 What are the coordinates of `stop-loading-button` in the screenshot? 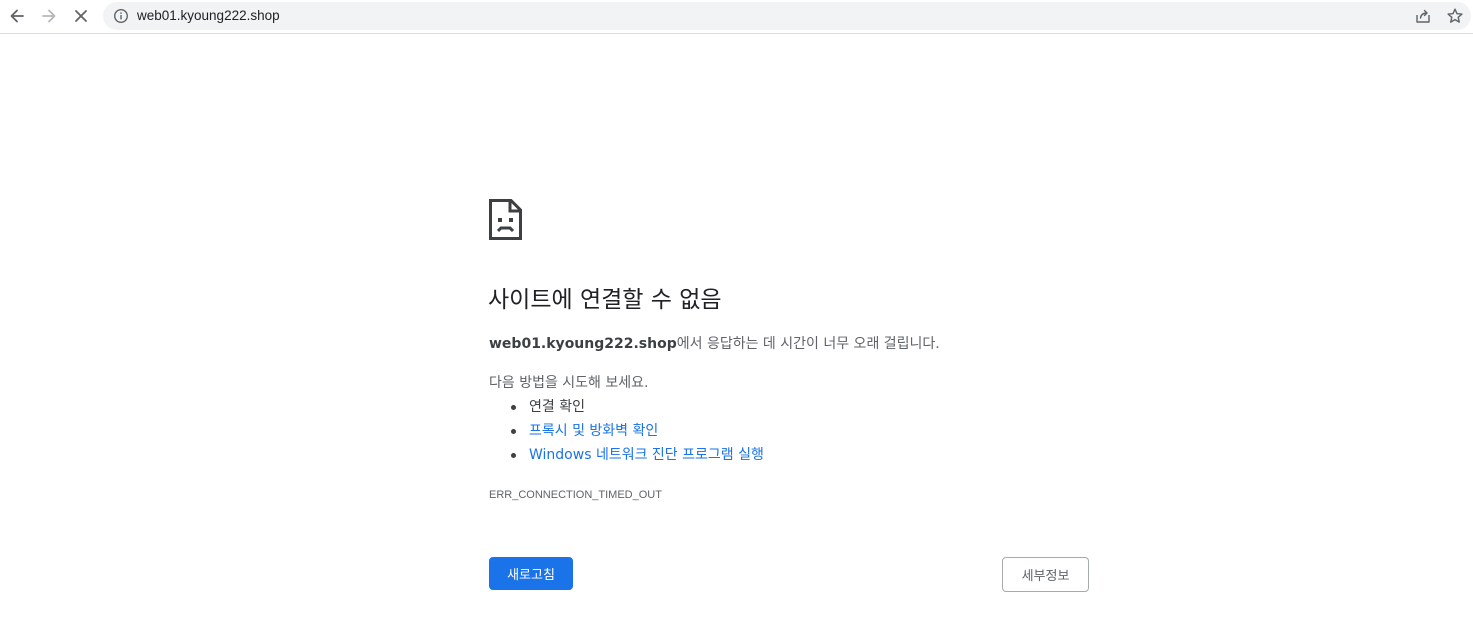 It's located at (81, 16).